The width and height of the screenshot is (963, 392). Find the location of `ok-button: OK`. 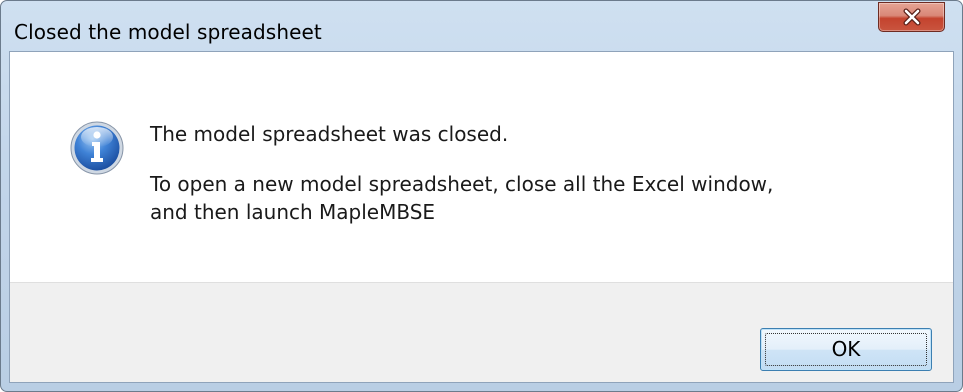

ok-button: OK is located at coordinates (846, 349).